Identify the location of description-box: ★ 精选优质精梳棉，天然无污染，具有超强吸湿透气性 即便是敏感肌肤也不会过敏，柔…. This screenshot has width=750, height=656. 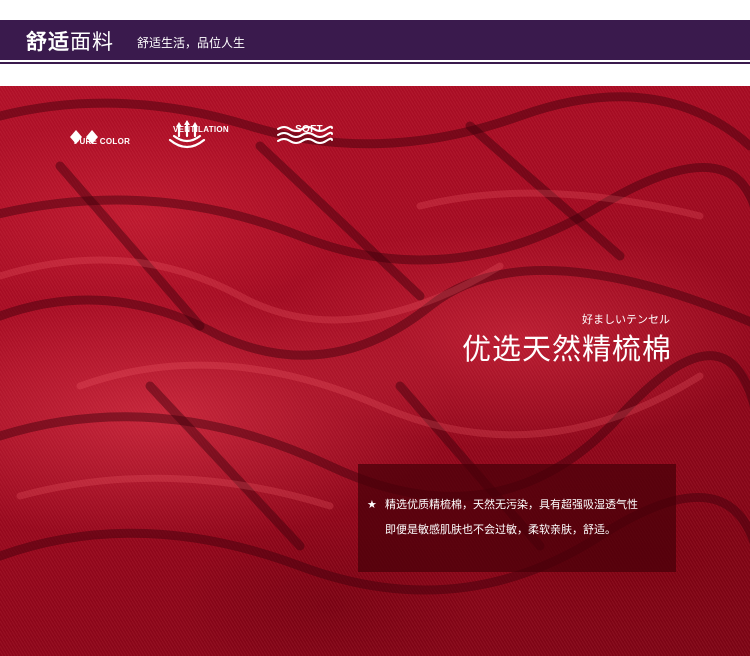
(517, 518).